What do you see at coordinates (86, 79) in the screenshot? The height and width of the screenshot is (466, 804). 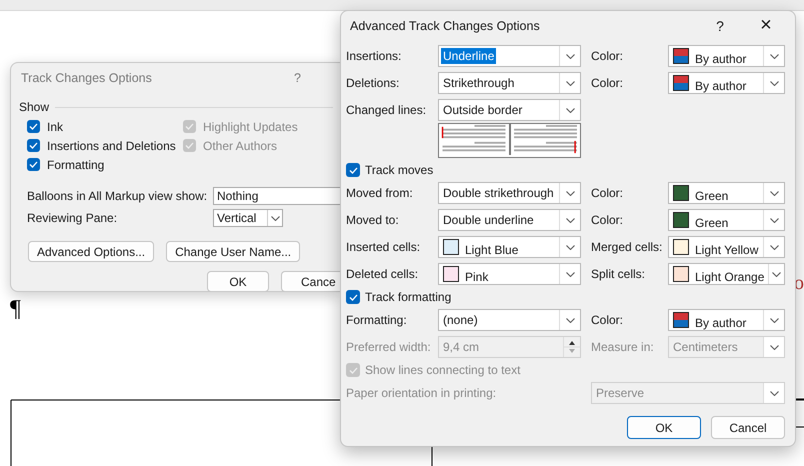 I see `dialog-title: Track Changes Options` at bounding box center [86, 79].